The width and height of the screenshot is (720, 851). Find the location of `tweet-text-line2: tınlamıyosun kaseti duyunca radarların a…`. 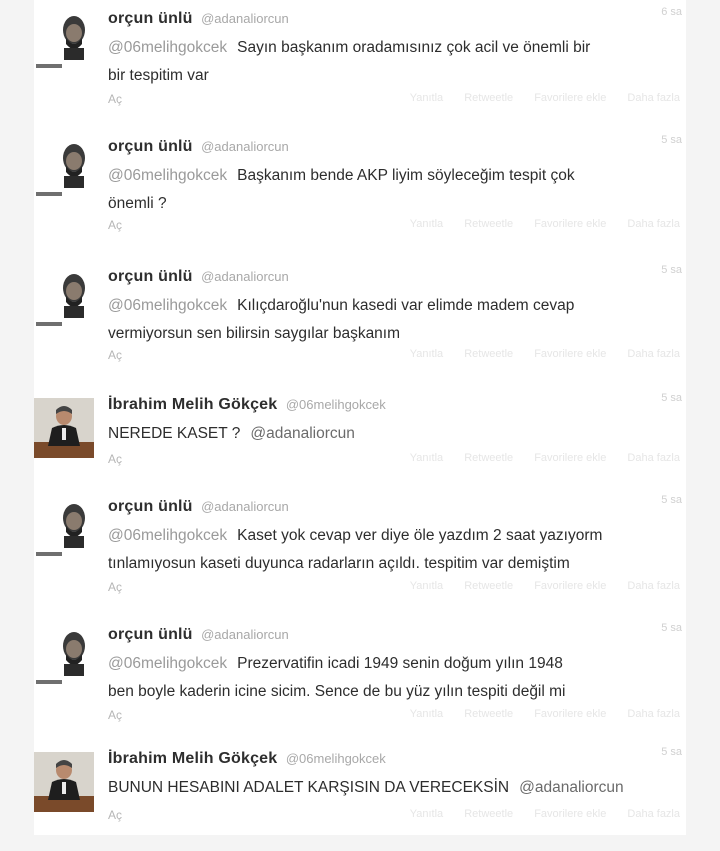

tweet-text-line2: tınlamıyosun kaseti duyunca radarların a… is located at coordinates (339, 563).